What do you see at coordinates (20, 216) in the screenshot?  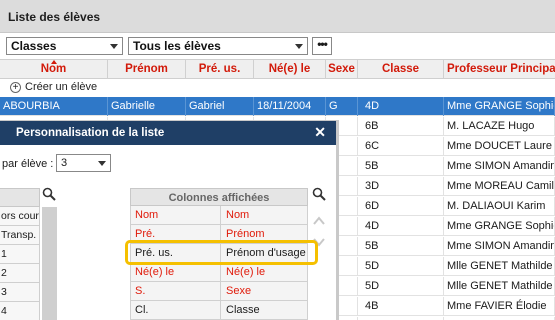 I see `available-column-item: ors cour` at bounding box center [20, 216].